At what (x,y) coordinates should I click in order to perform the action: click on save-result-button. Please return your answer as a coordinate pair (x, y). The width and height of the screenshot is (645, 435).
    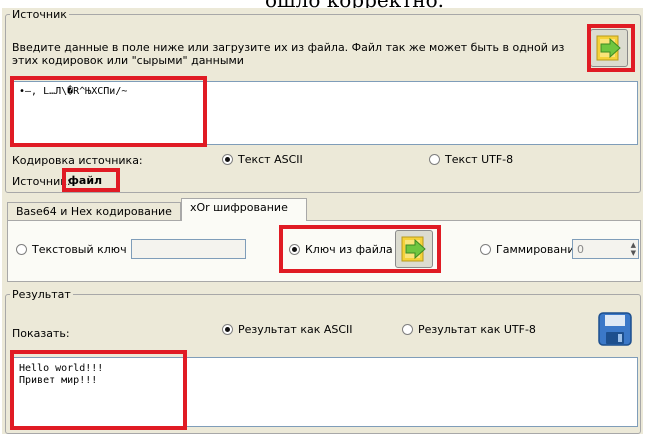
    Looking at the image, I should click on (615, 329).